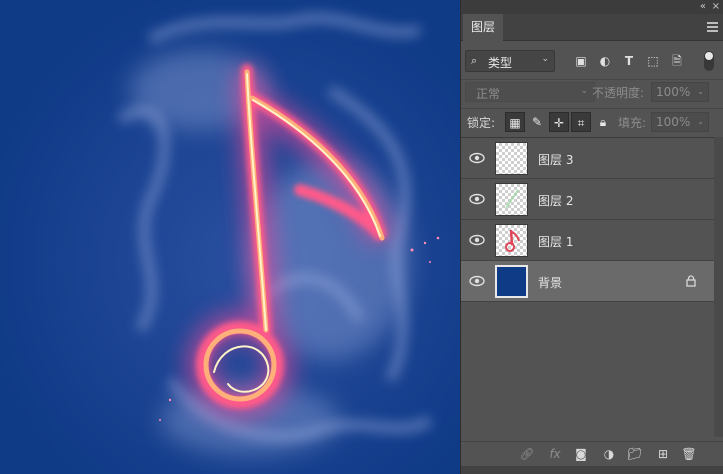 This screenshot has width=723, height=474. I want to click on lock-row: 锁定: ▦ ✎ ✛ ⌗ 🔒︎ 填充: 100% ⌄, so click(592, 121).